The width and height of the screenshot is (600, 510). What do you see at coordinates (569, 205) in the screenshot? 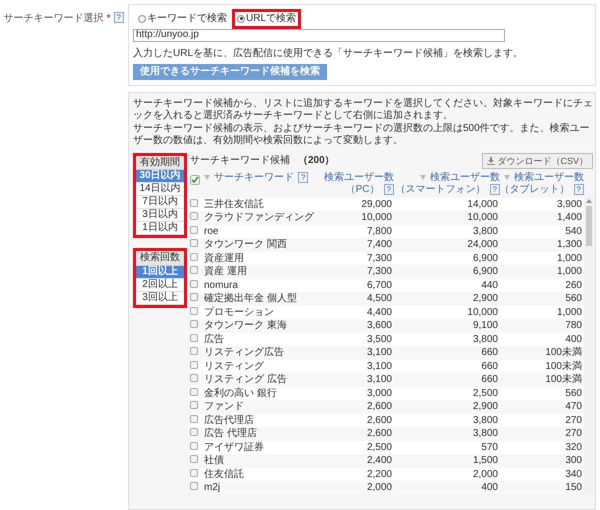
I see `table-cell-text: 3,900` at bounding box center [569, 205].